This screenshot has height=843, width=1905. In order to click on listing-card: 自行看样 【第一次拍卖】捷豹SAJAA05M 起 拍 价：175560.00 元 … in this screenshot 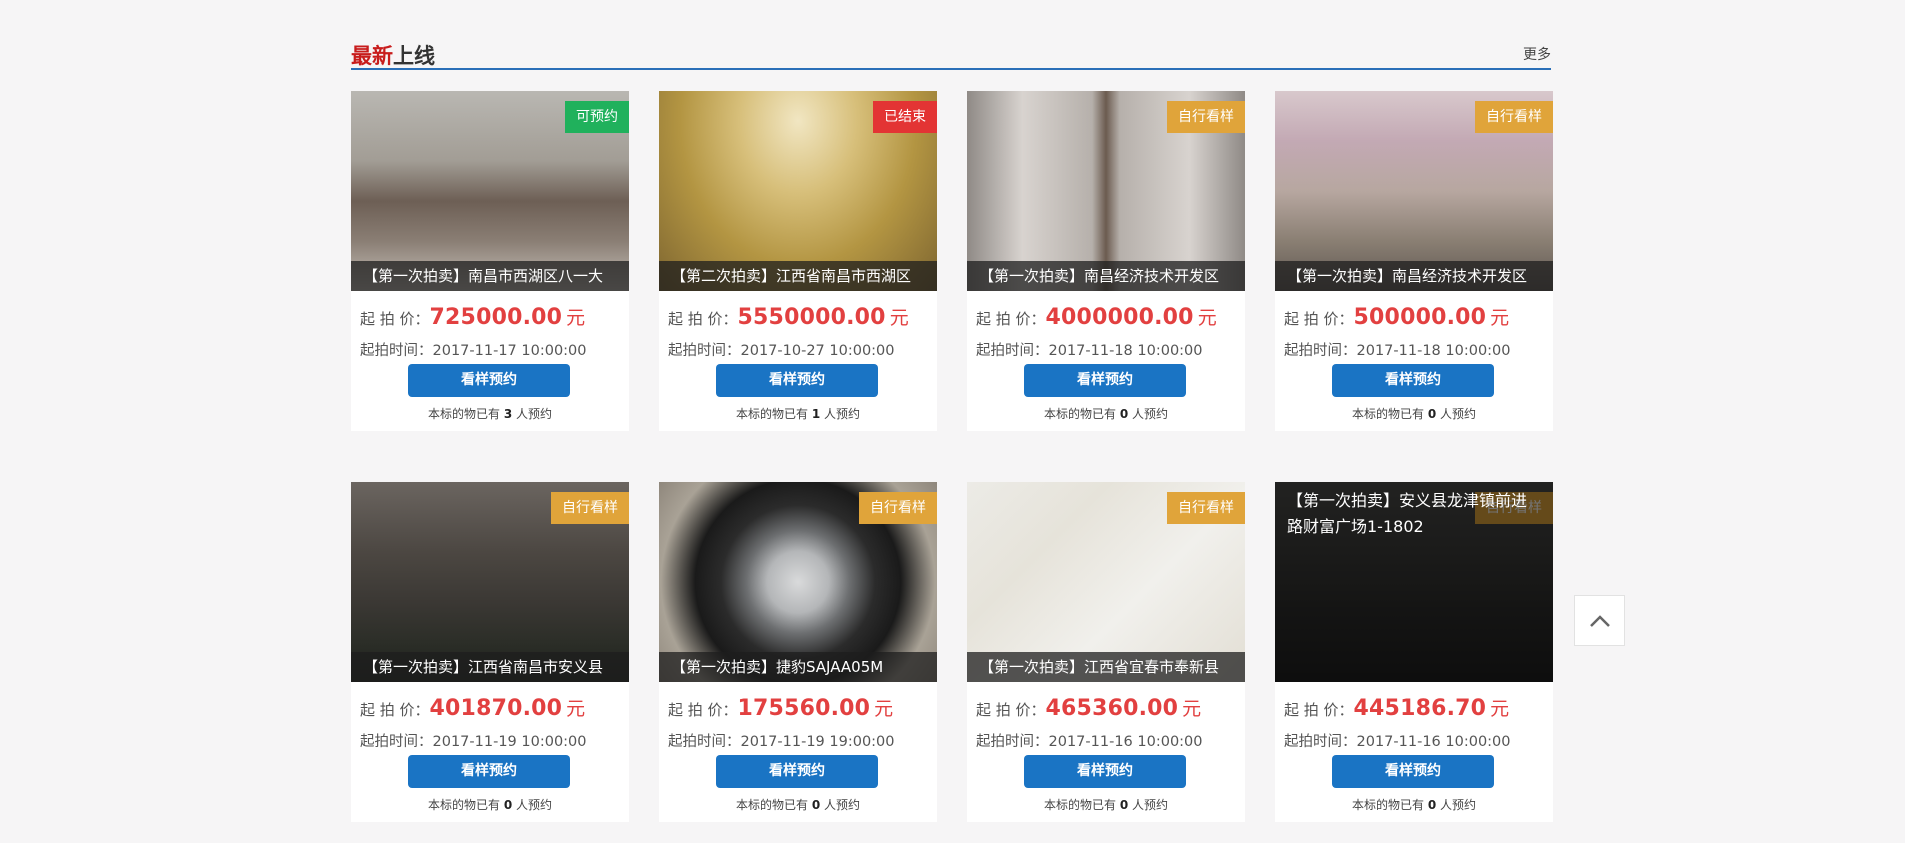, I will do `click(798, 652)`.